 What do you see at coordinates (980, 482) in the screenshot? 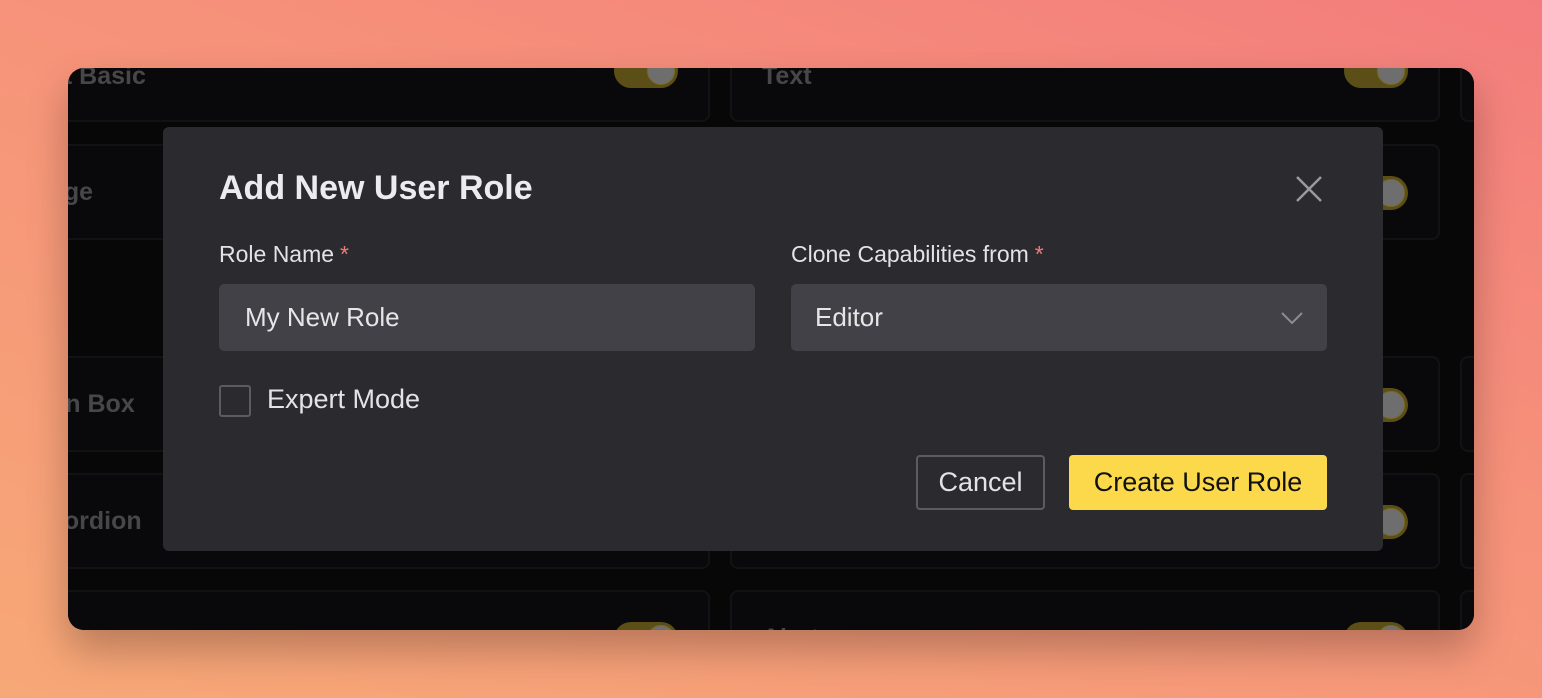
I see `cancel-button: Cancel` at bounding box center [980, 482].